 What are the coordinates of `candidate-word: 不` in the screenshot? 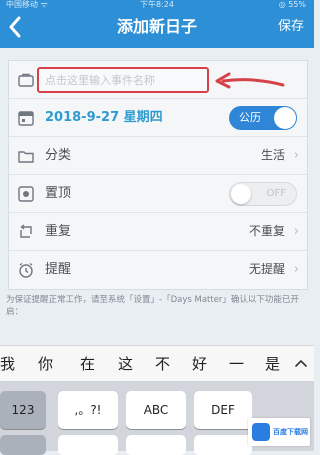 It's located at (162, 364).